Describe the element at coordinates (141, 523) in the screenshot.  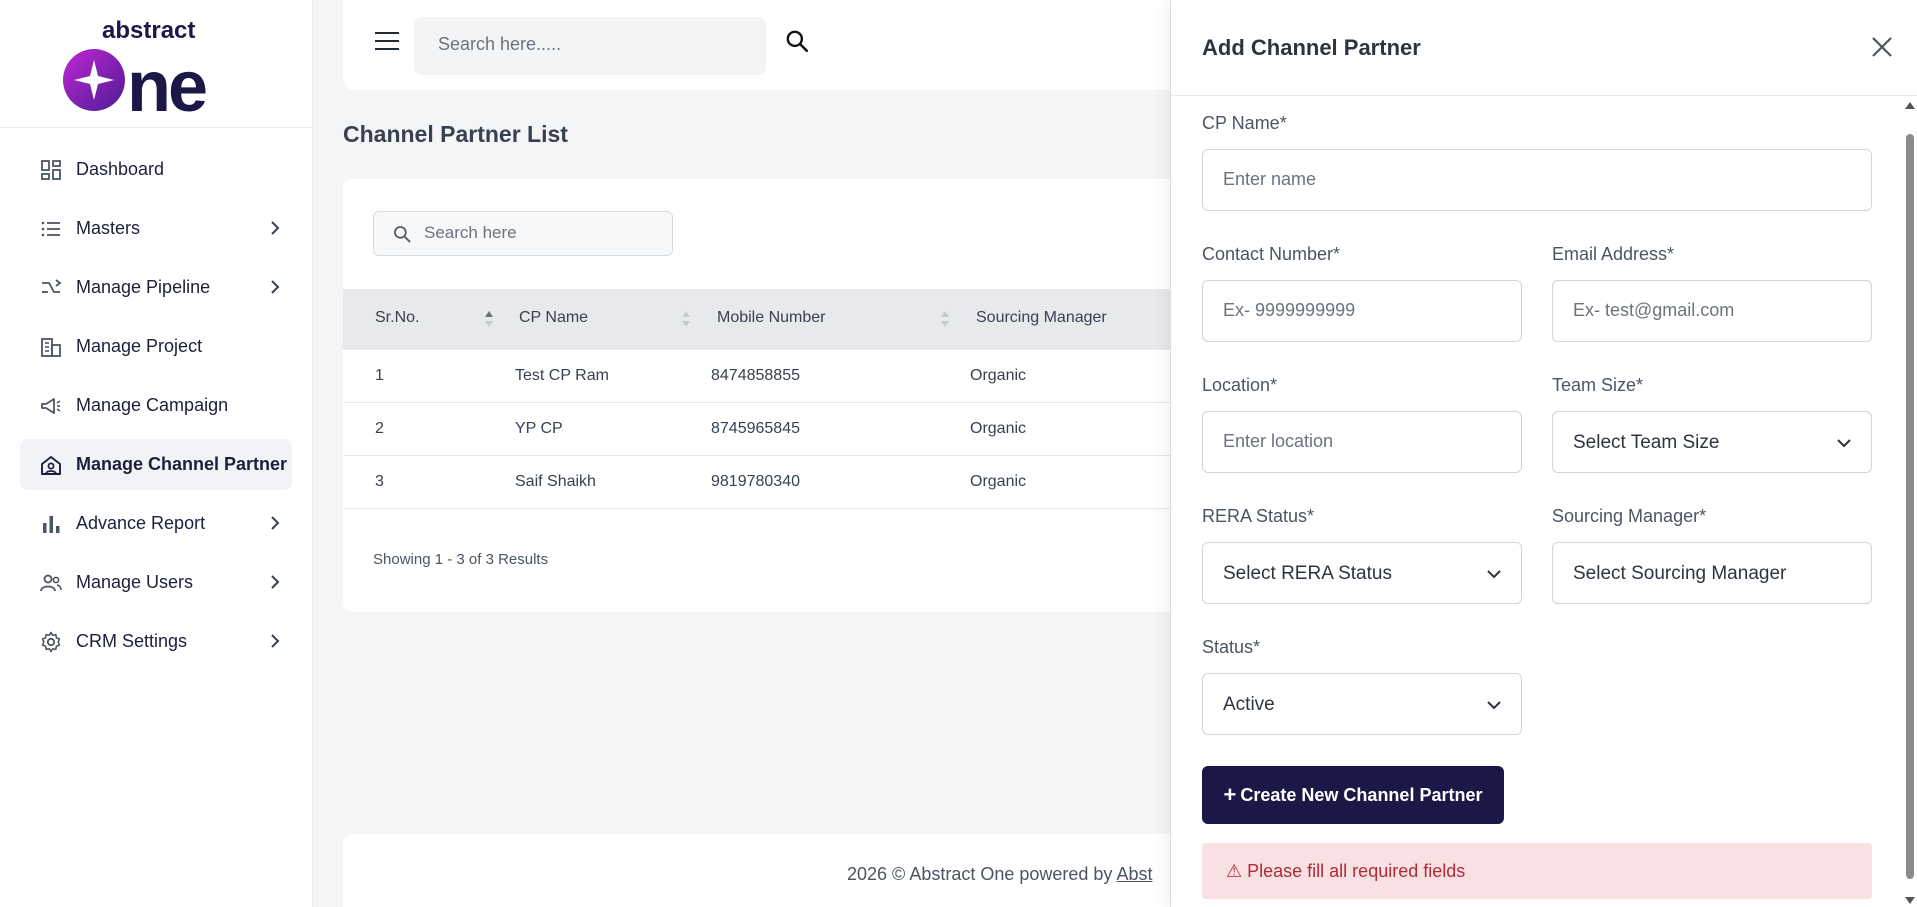
I see `sidebar-item-label: Advance Report` at that location.